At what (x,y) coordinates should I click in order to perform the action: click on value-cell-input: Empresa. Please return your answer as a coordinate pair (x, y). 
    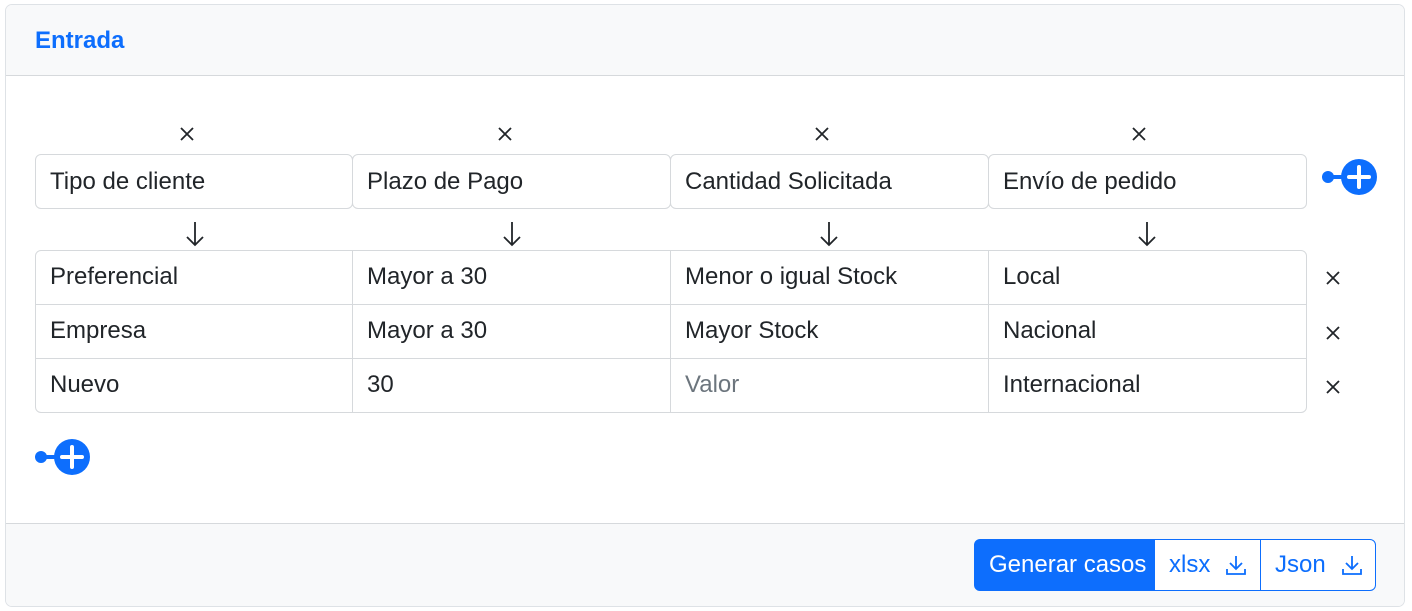
    Looking at the image, I should click on (194, 331).